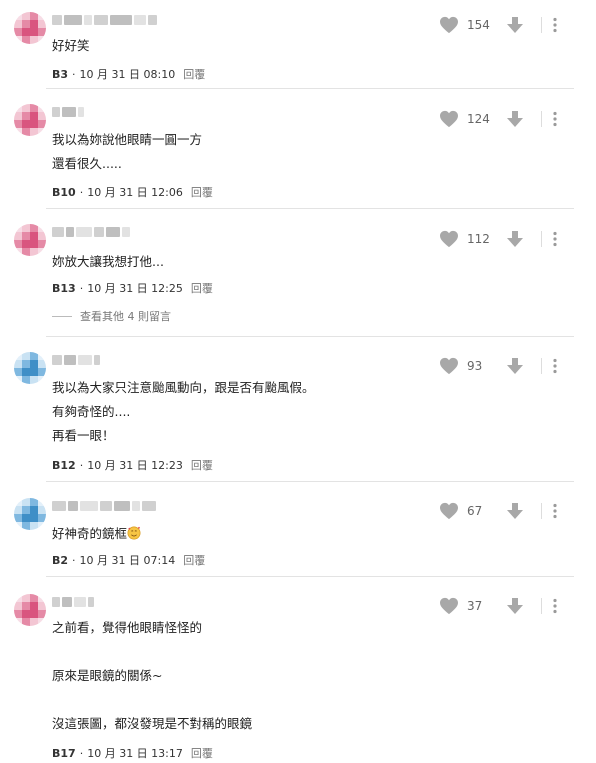 Image resolution: width=596 pixels, height=763 pixels. Describe the element at coordinates (152, 676) in the screenshot. I see `comment-body: 之前看，覺得他眼睛怪怪的 原來是眼鏡的關係~ 沒這張圖，都沒發現是不對稱的眼鏡` at that location.